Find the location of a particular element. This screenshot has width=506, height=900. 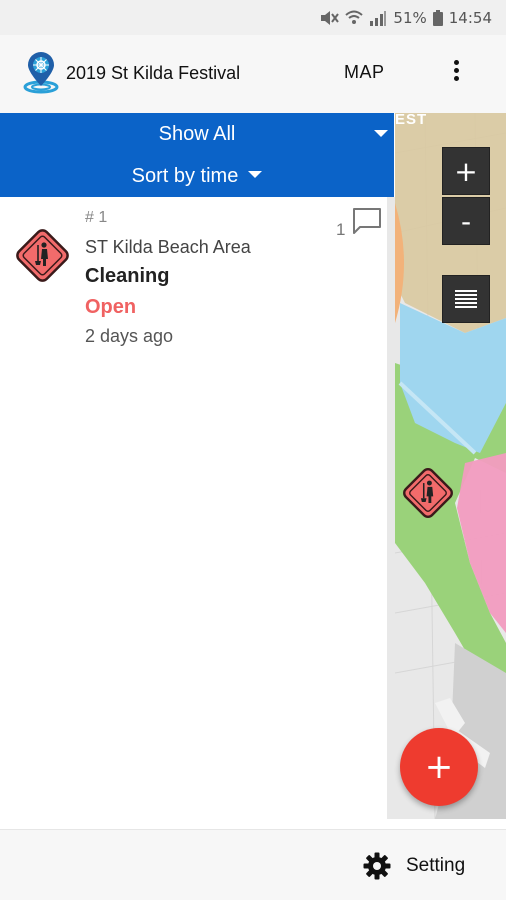

issue-category: Cleaning is located at coordinates (127, 276).